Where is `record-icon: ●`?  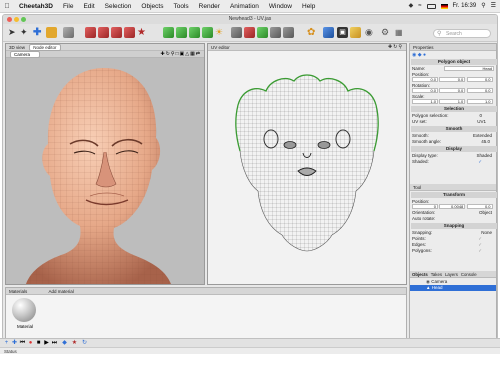 record-icon: ● is located at coordinates (30, 343).